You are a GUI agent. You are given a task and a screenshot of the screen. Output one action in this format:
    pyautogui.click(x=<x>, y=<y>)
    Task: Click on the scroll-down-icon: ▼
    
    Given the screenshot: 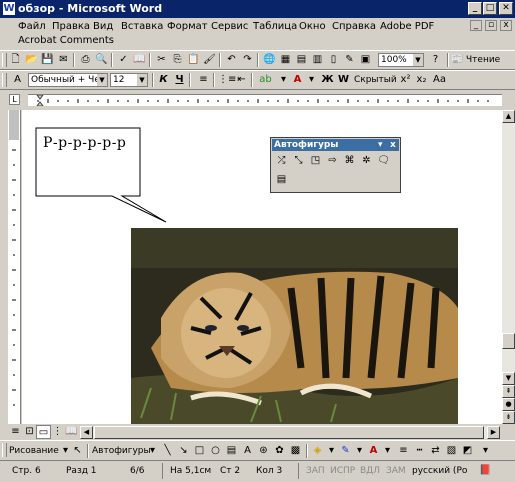 What is the action you would take?
    pyautogui.click(x=508, y=378)
    